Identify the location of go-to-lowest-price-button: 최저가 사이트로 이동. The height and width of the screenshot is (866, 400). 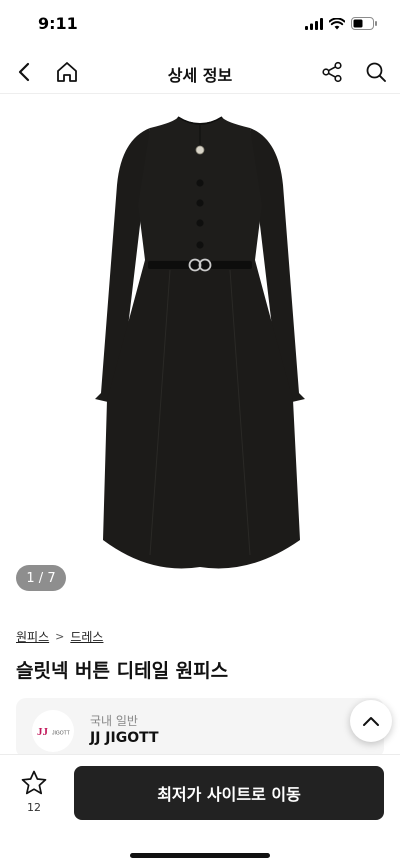
(229, 793).